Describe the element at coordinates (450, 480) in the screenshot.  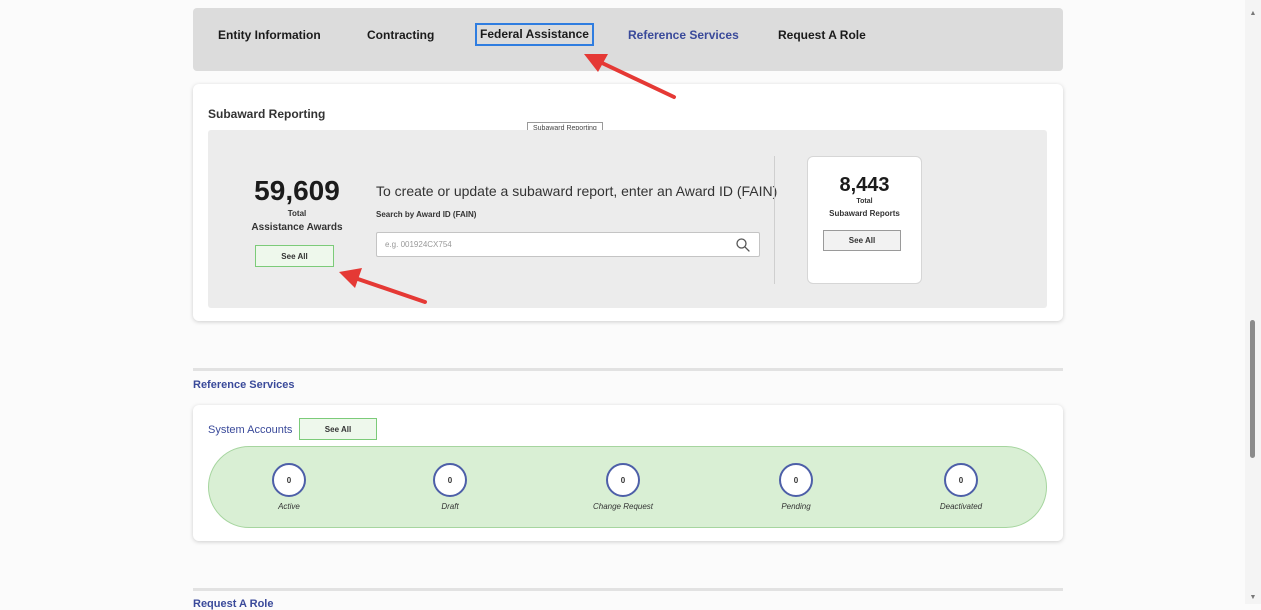
I see `status-draft-count: 0` at that location.